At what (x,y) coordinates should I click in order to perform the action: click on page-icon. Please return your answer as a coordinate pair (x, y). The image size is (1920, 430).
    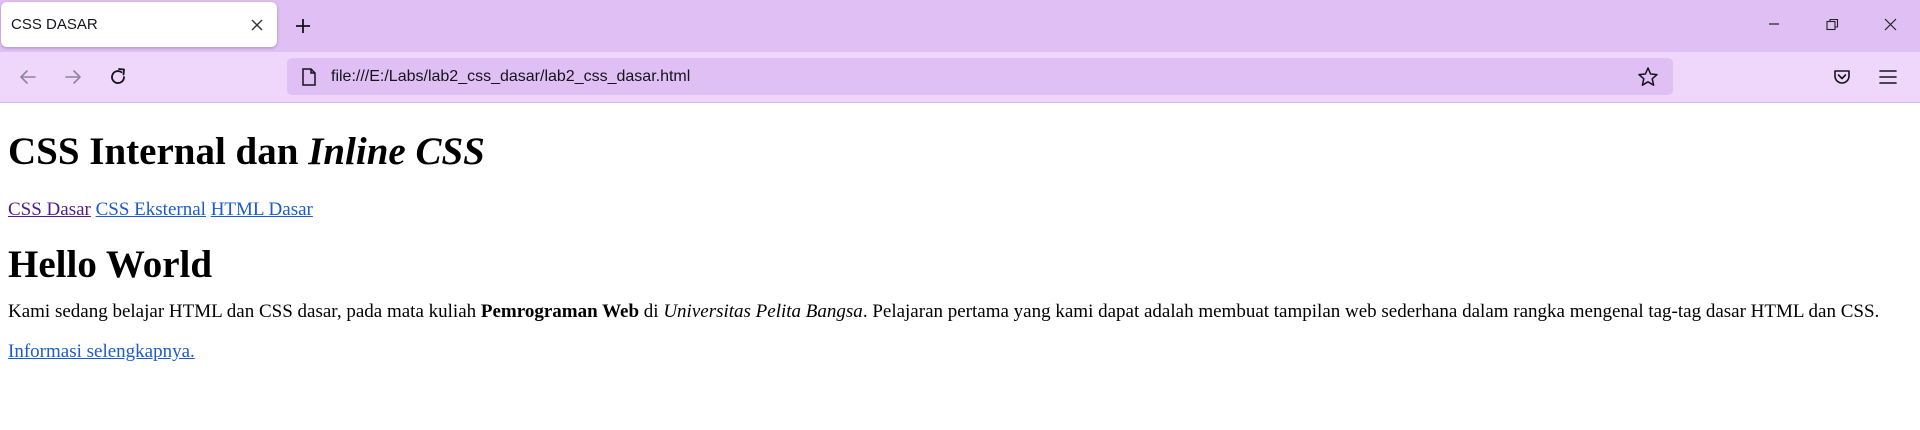
    Looking at the image, I should click on (309, 77).